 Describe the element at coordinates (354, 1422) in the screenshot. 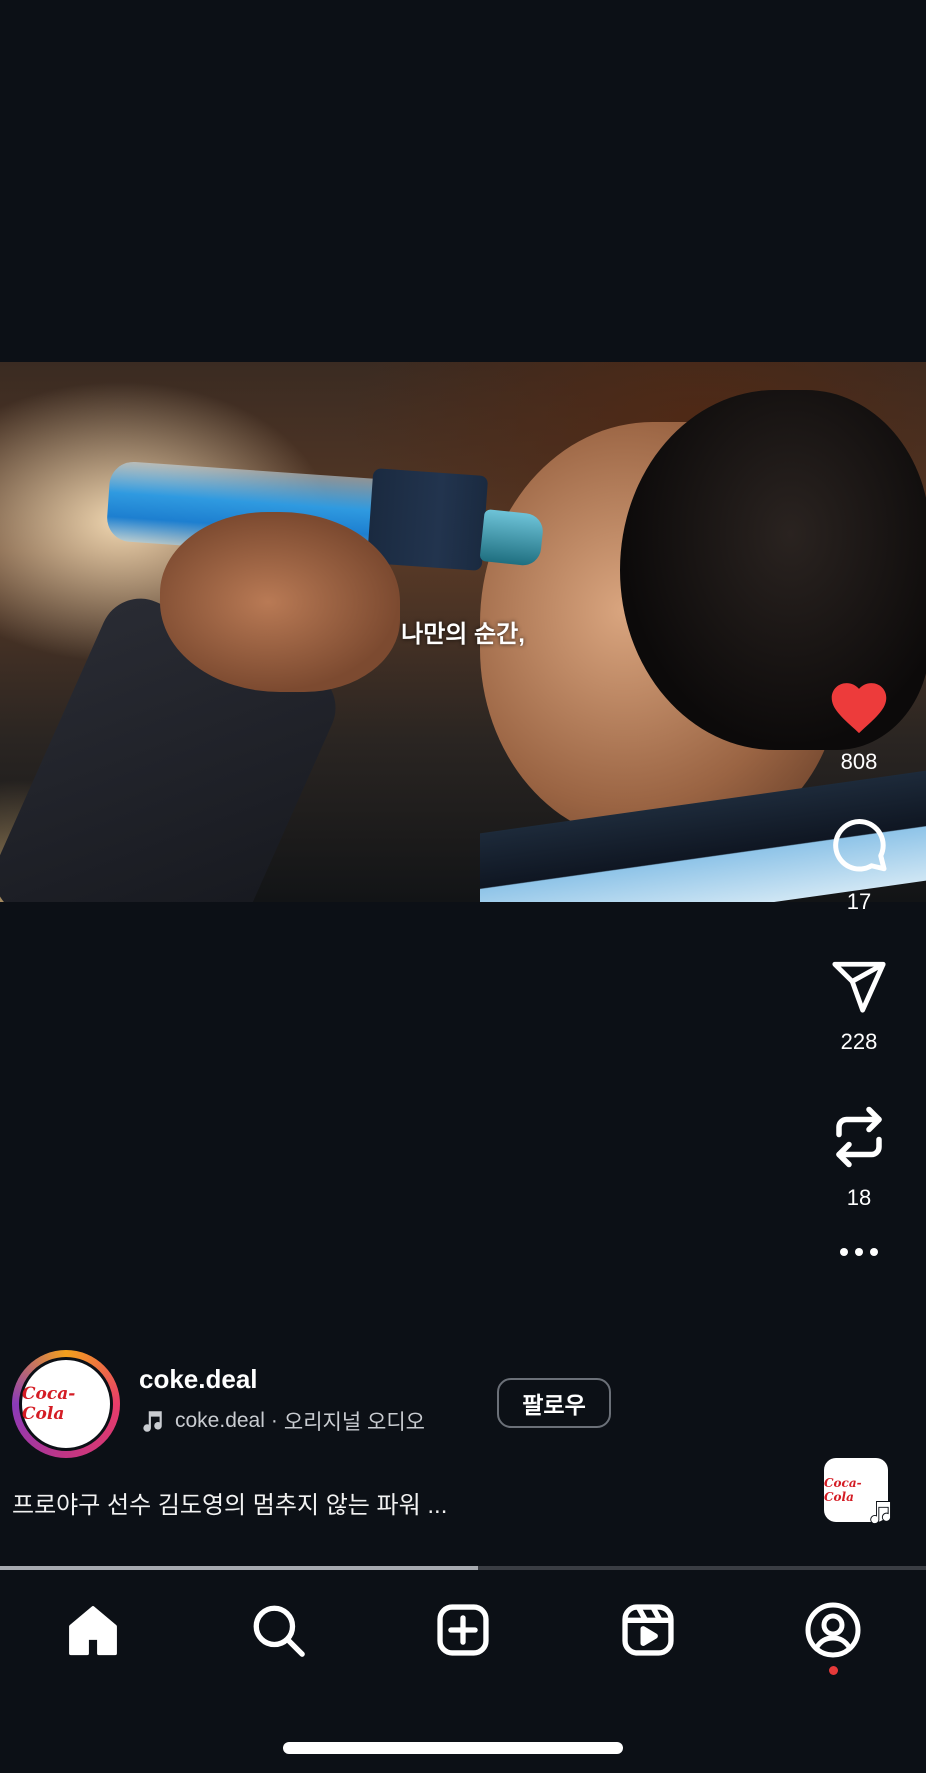

I see `audio-type: 오리지널 오디오` at that location.